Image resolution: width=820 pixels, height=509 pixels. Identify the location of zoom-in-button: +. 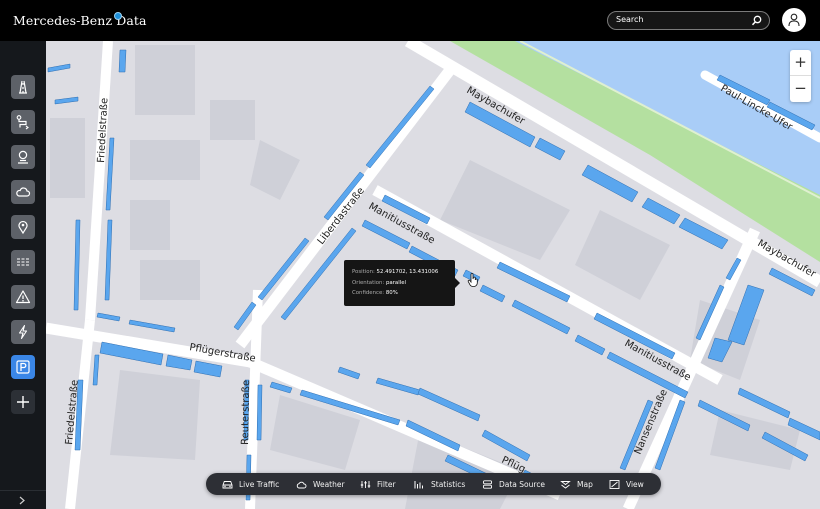
(800, 63).